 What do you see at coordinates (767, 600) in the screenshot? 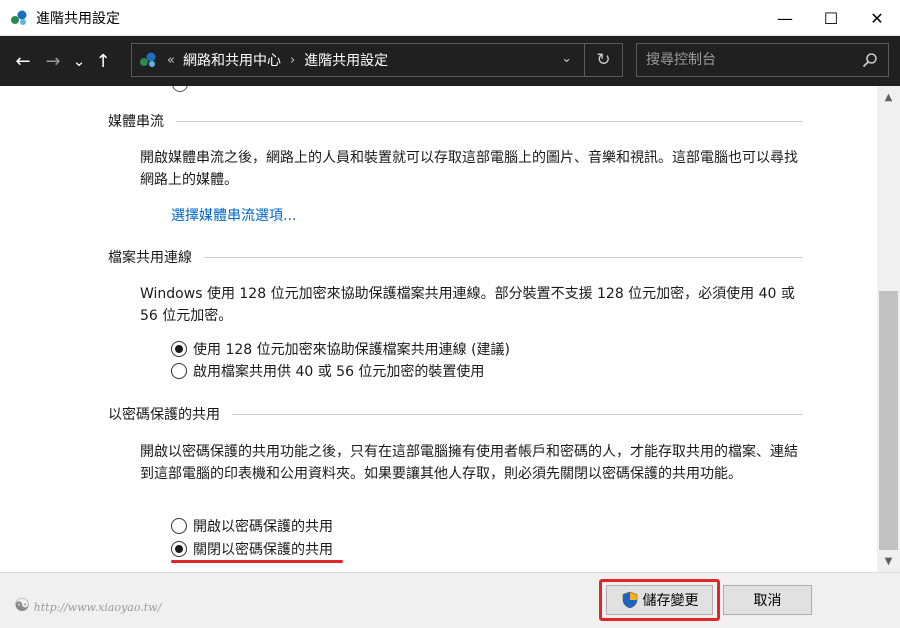
I see `cancel-button: 取消` at bounding box center [767, 600].